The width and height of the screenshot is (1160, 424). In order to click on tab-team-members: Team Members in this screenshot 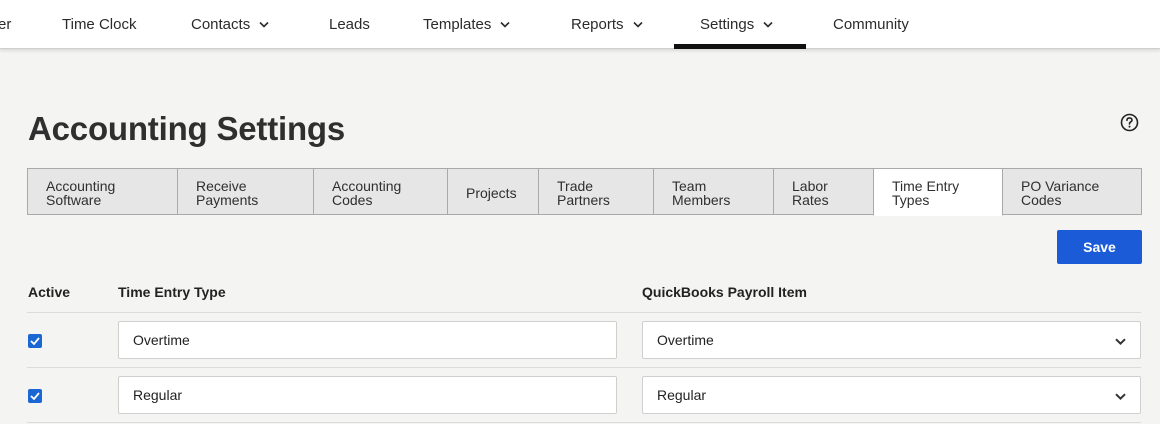, I will do `click(713, 191)`.